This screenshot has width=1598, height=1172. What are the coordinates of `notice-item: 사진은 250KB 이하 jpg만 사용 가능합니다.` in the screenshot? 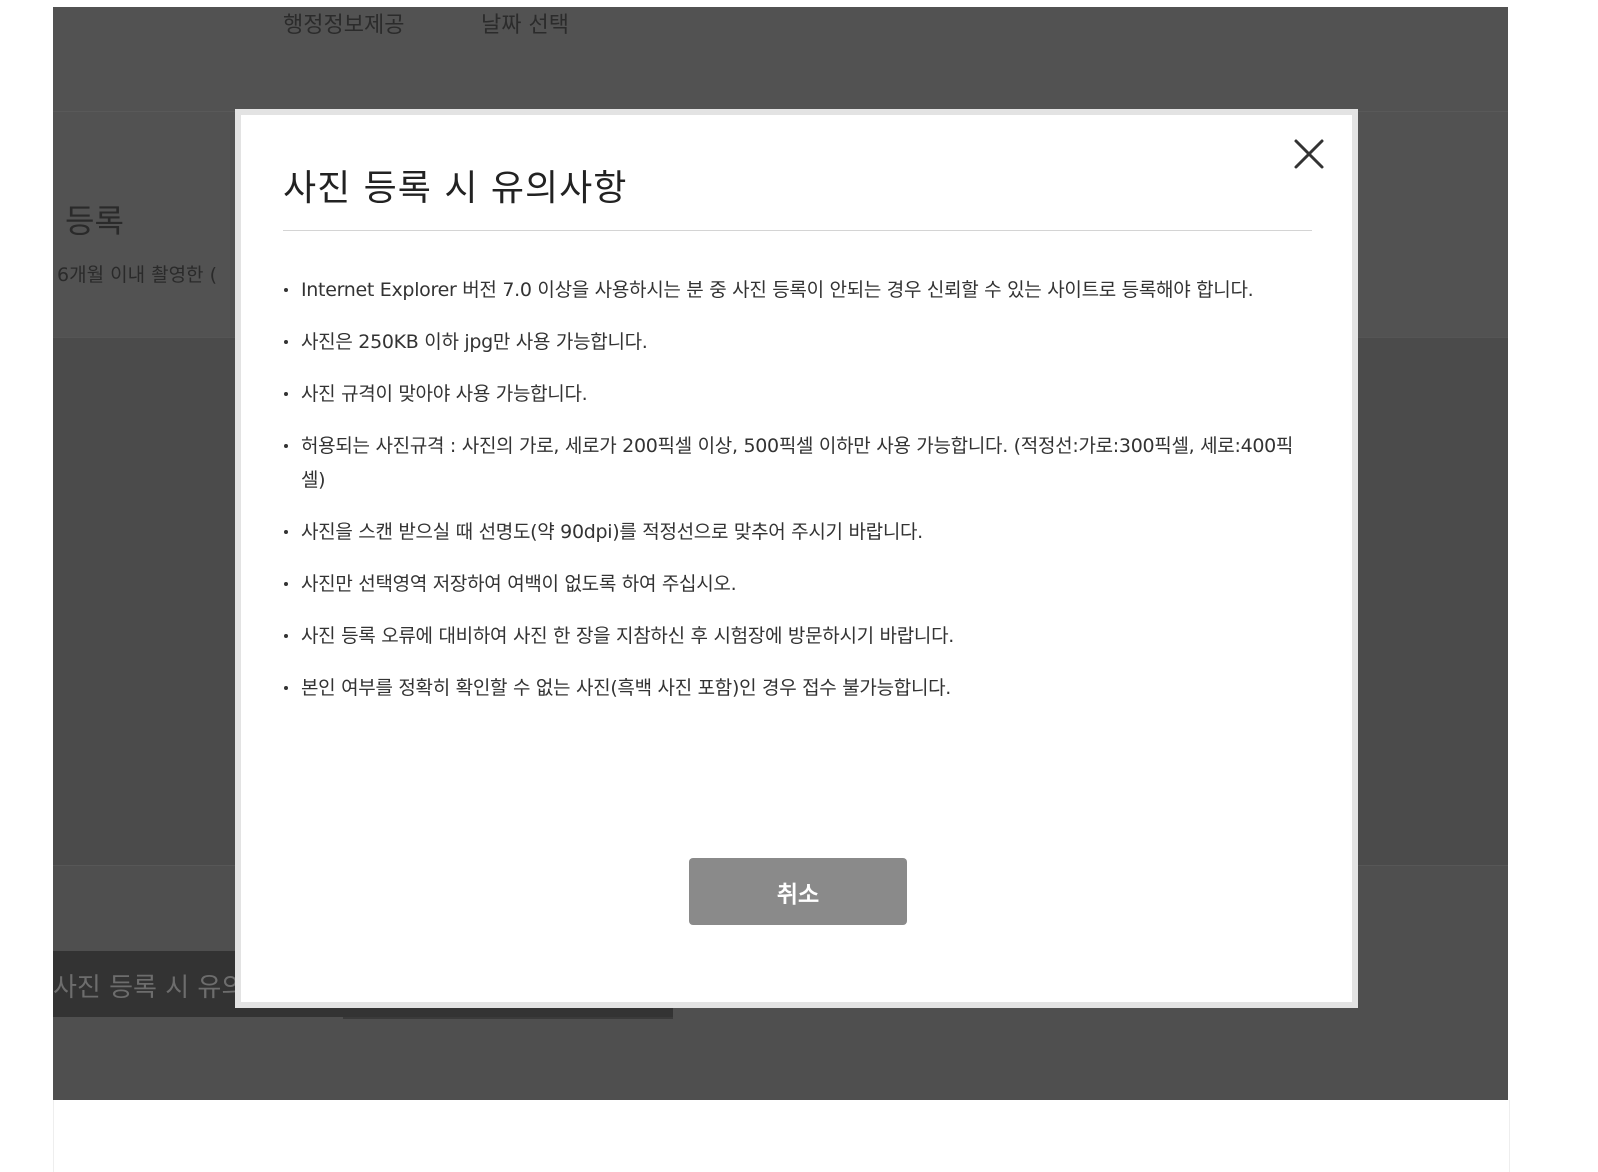 It's located at (797, 342).